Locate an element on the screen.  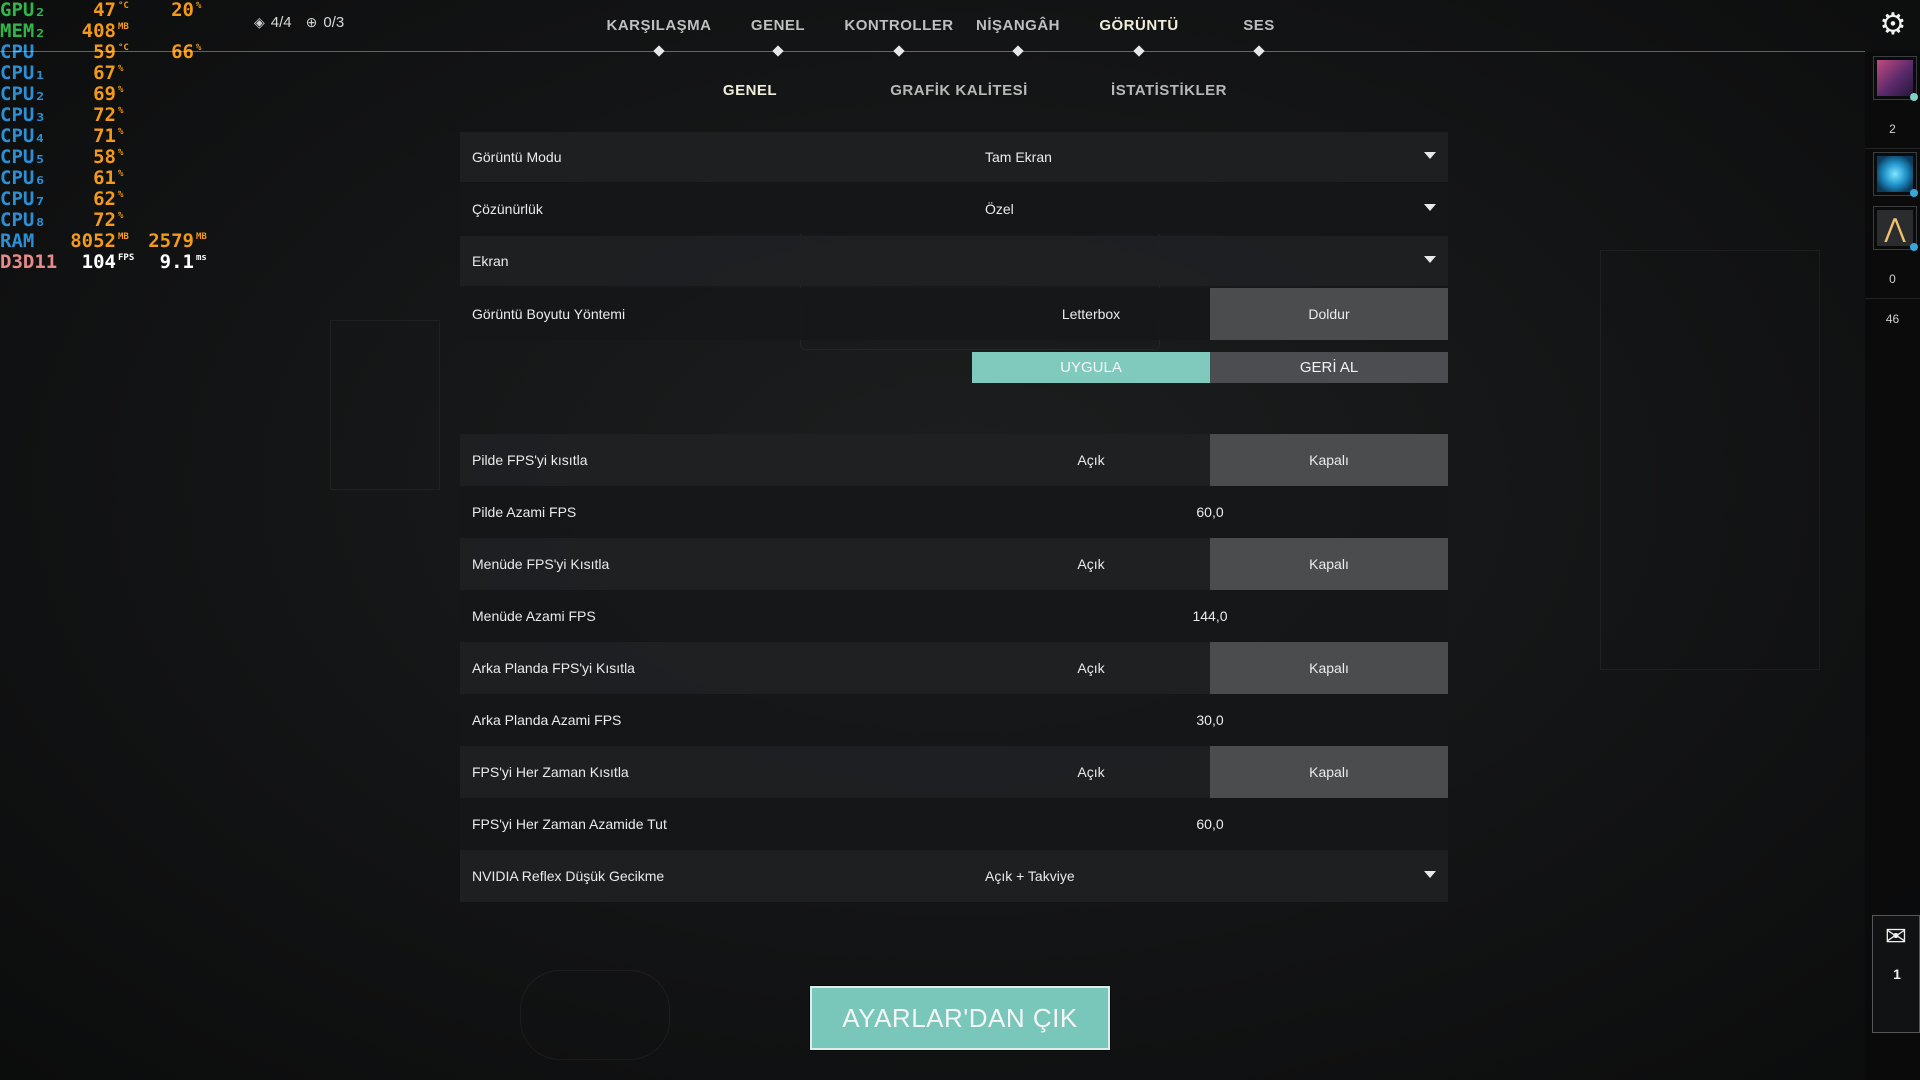
monitor-dropdown is located at coordinates (1210, 261).